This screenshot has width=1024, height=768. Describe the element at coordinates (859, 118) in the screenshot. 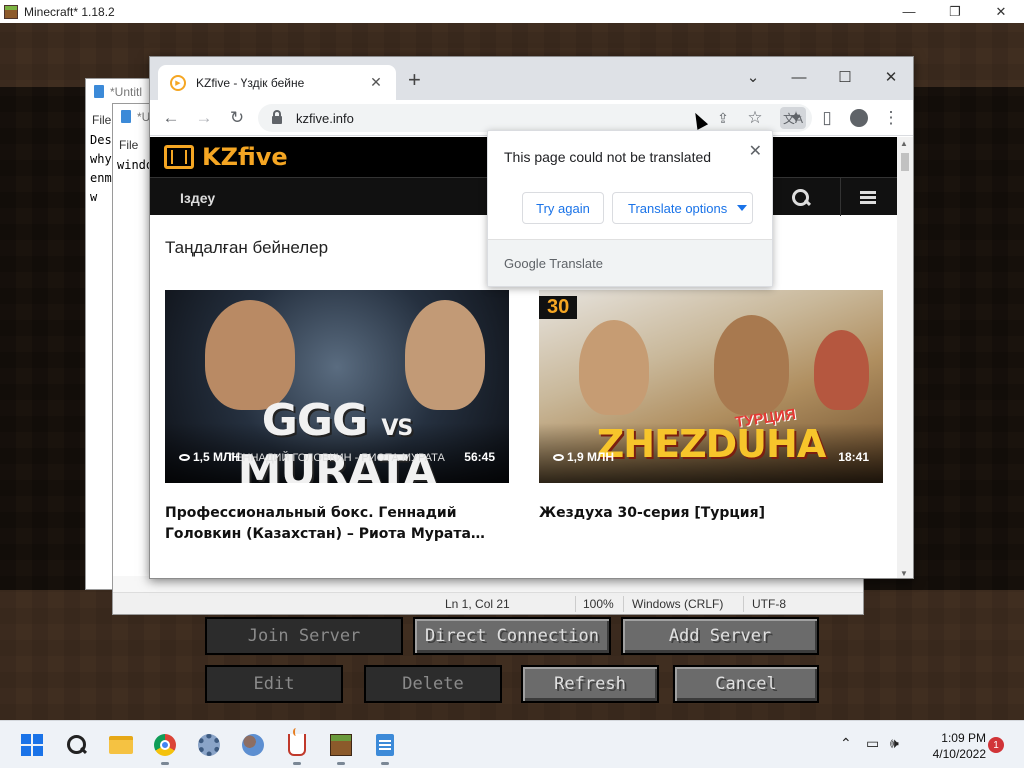

I see `profile-avatar-icon` at that location.